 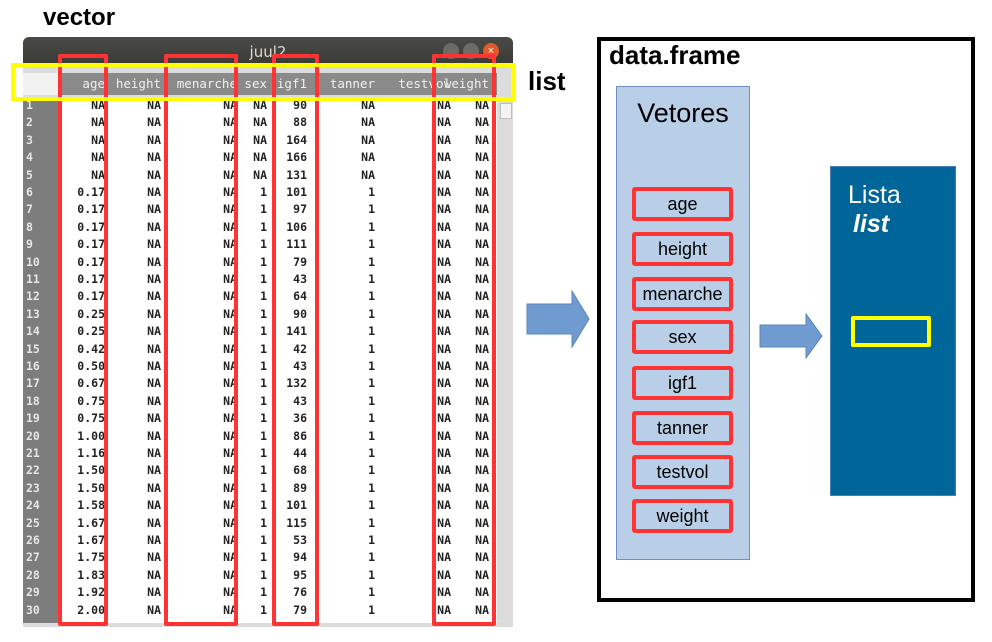 What do you see at coordinates (33, 313) in the screenshot?
I see `row-number: 13` at bounding box center [33, 313].